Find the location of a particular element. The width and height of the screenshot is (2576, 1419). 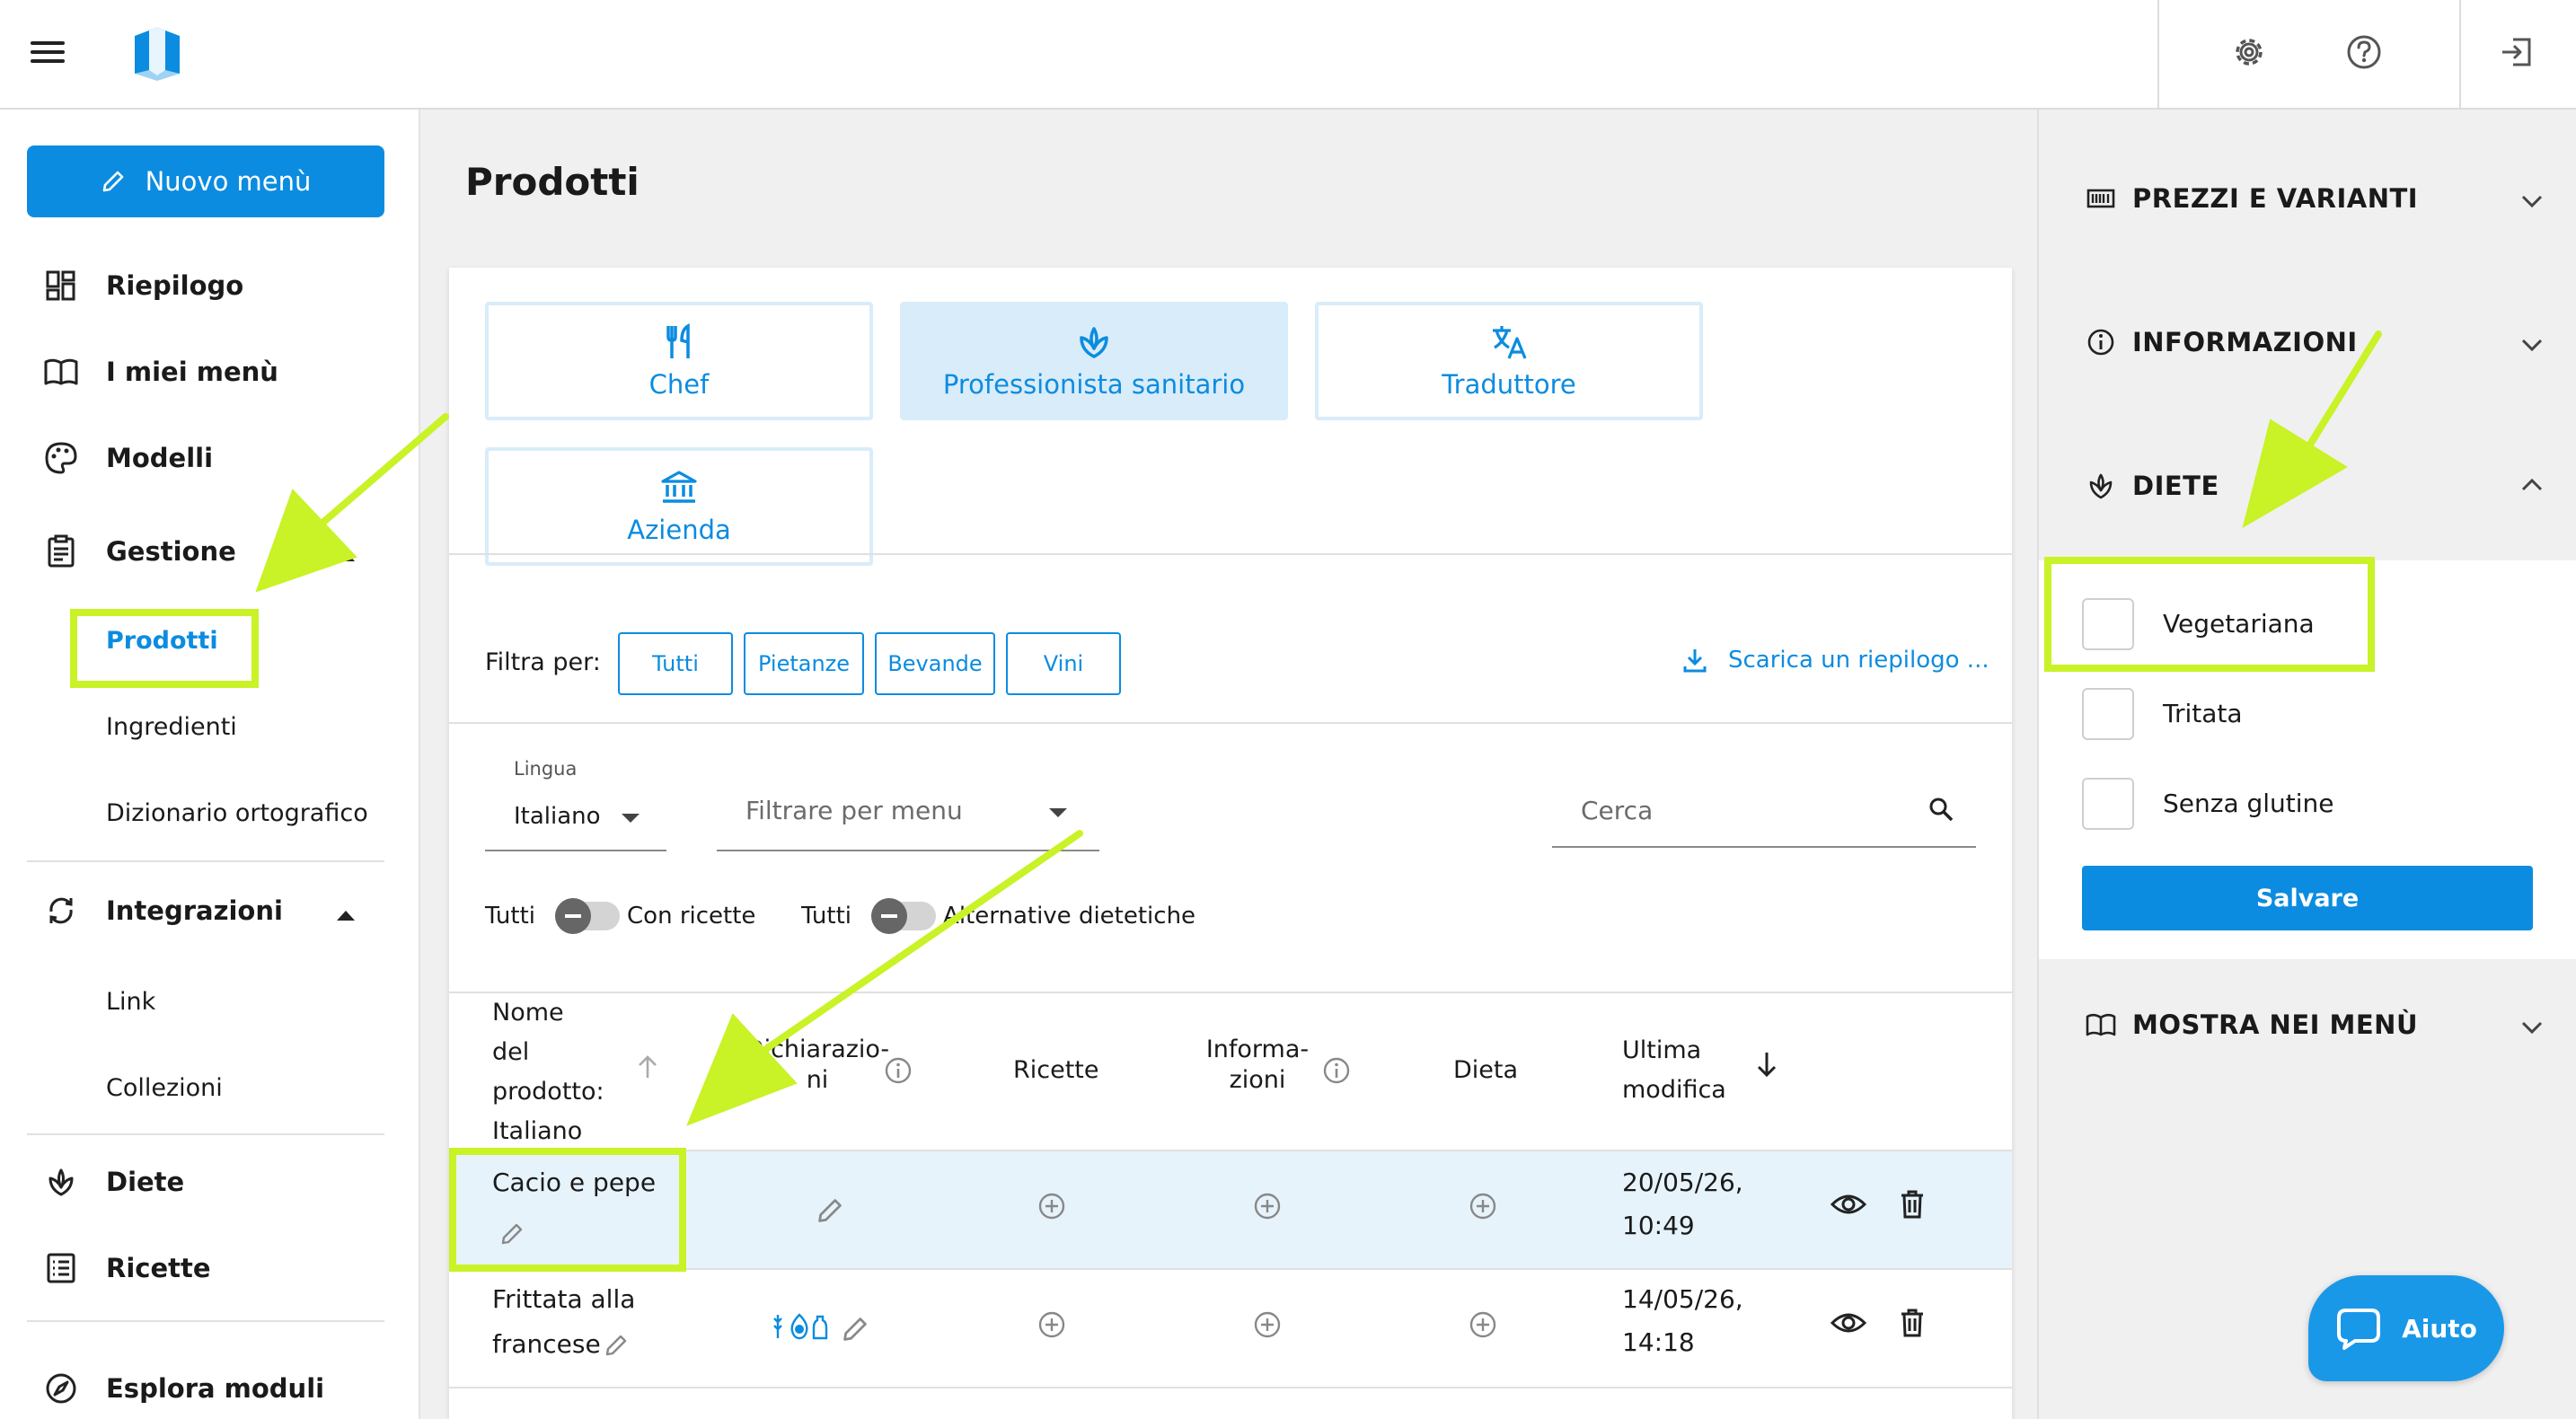

header-text: Italiano is located at coordinates (537, 1131).